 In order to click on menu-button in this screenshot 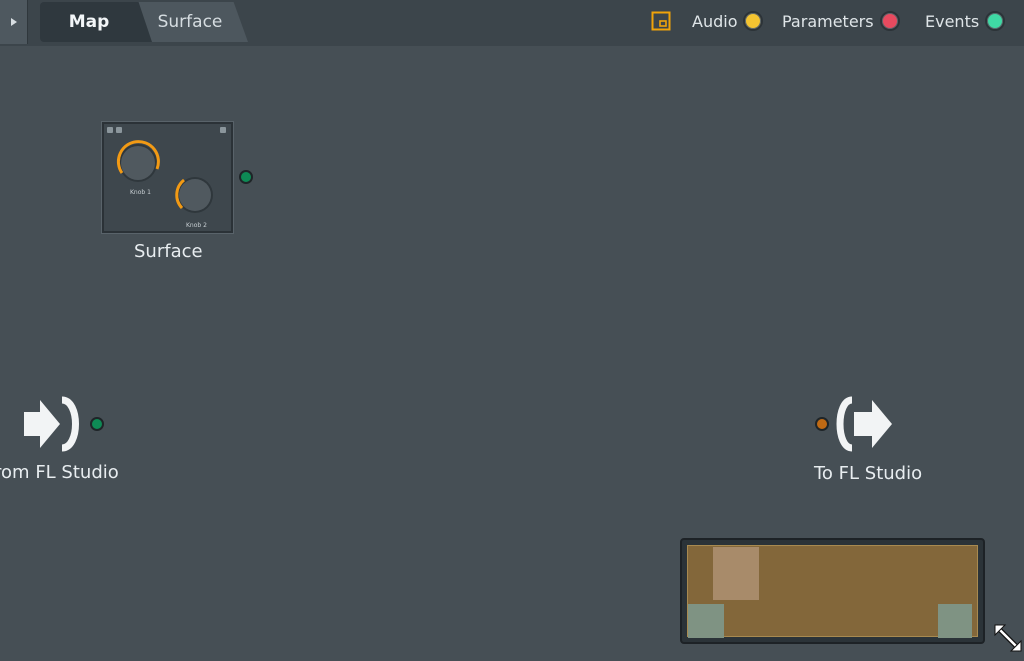, I will do `click(14, 22)`.